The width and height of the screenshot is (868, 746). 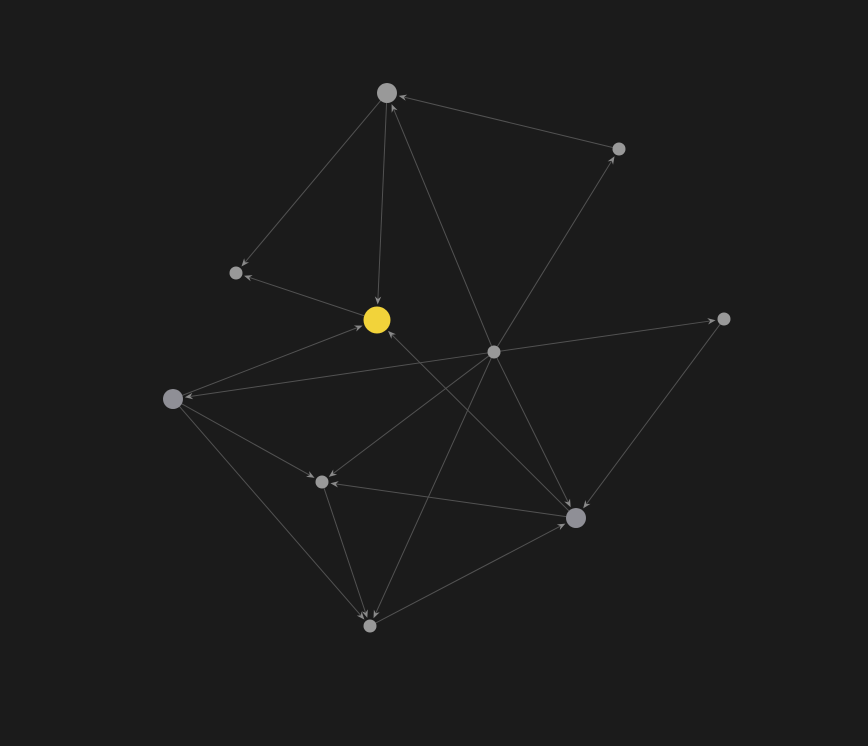 What do you see at coordinates (387, 93) in the screenshot?
I see `node-n0` at bounding box center [387, 93].